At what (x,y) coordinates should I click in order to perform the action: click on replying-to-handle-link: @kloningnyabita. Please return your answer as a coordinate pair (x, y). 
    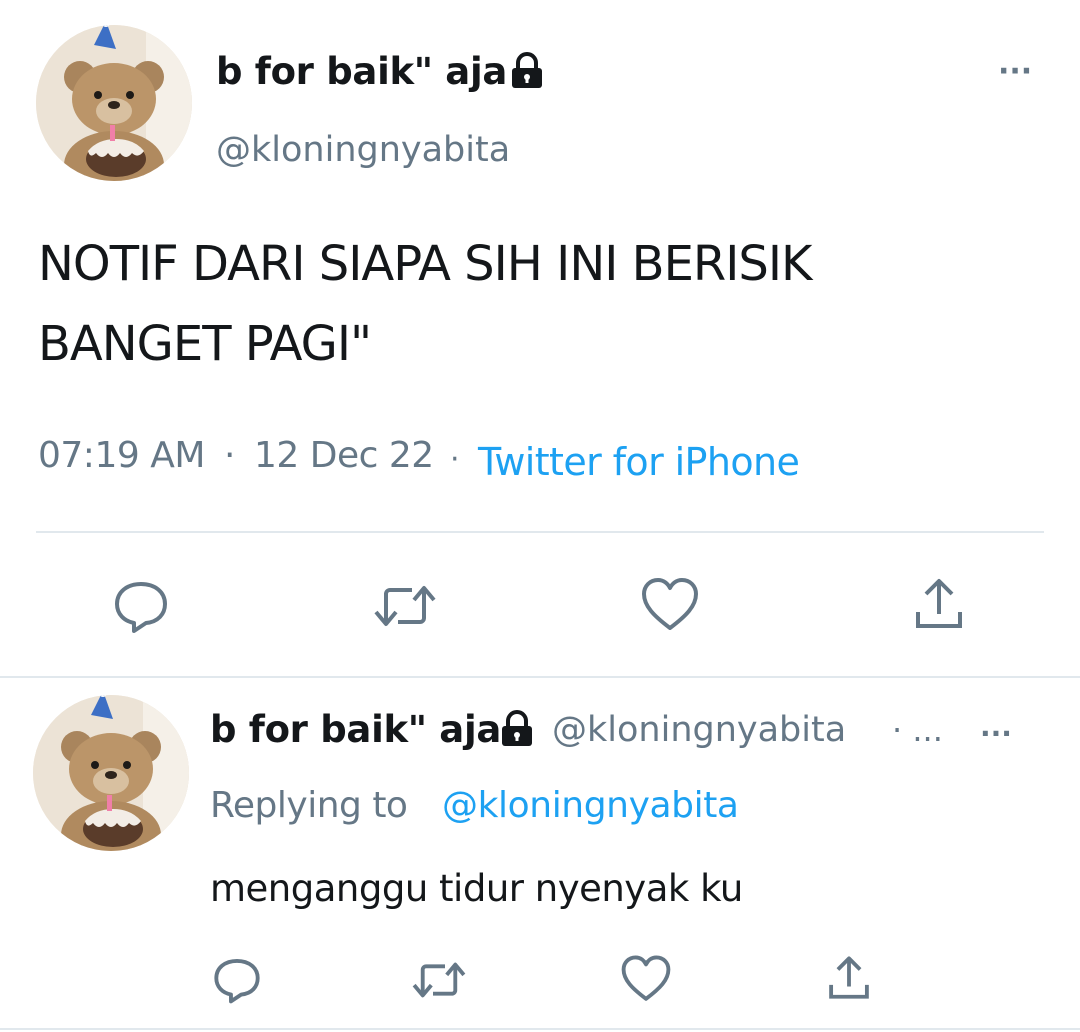
    Looking at the image, I should click on (590, 806).